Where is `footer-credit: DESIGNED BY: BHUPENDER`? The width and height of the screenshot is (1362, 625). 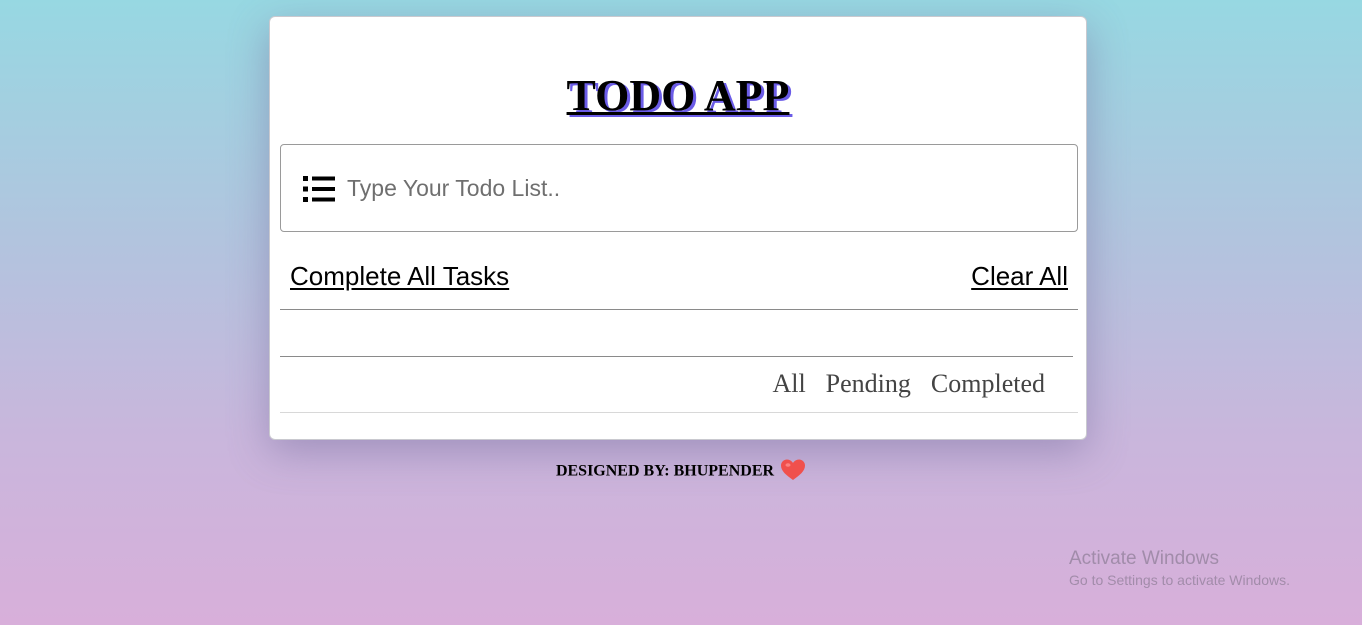
footer-credit: DESIGNED BY: BHUPENDER is located at coordinates (681, 471).